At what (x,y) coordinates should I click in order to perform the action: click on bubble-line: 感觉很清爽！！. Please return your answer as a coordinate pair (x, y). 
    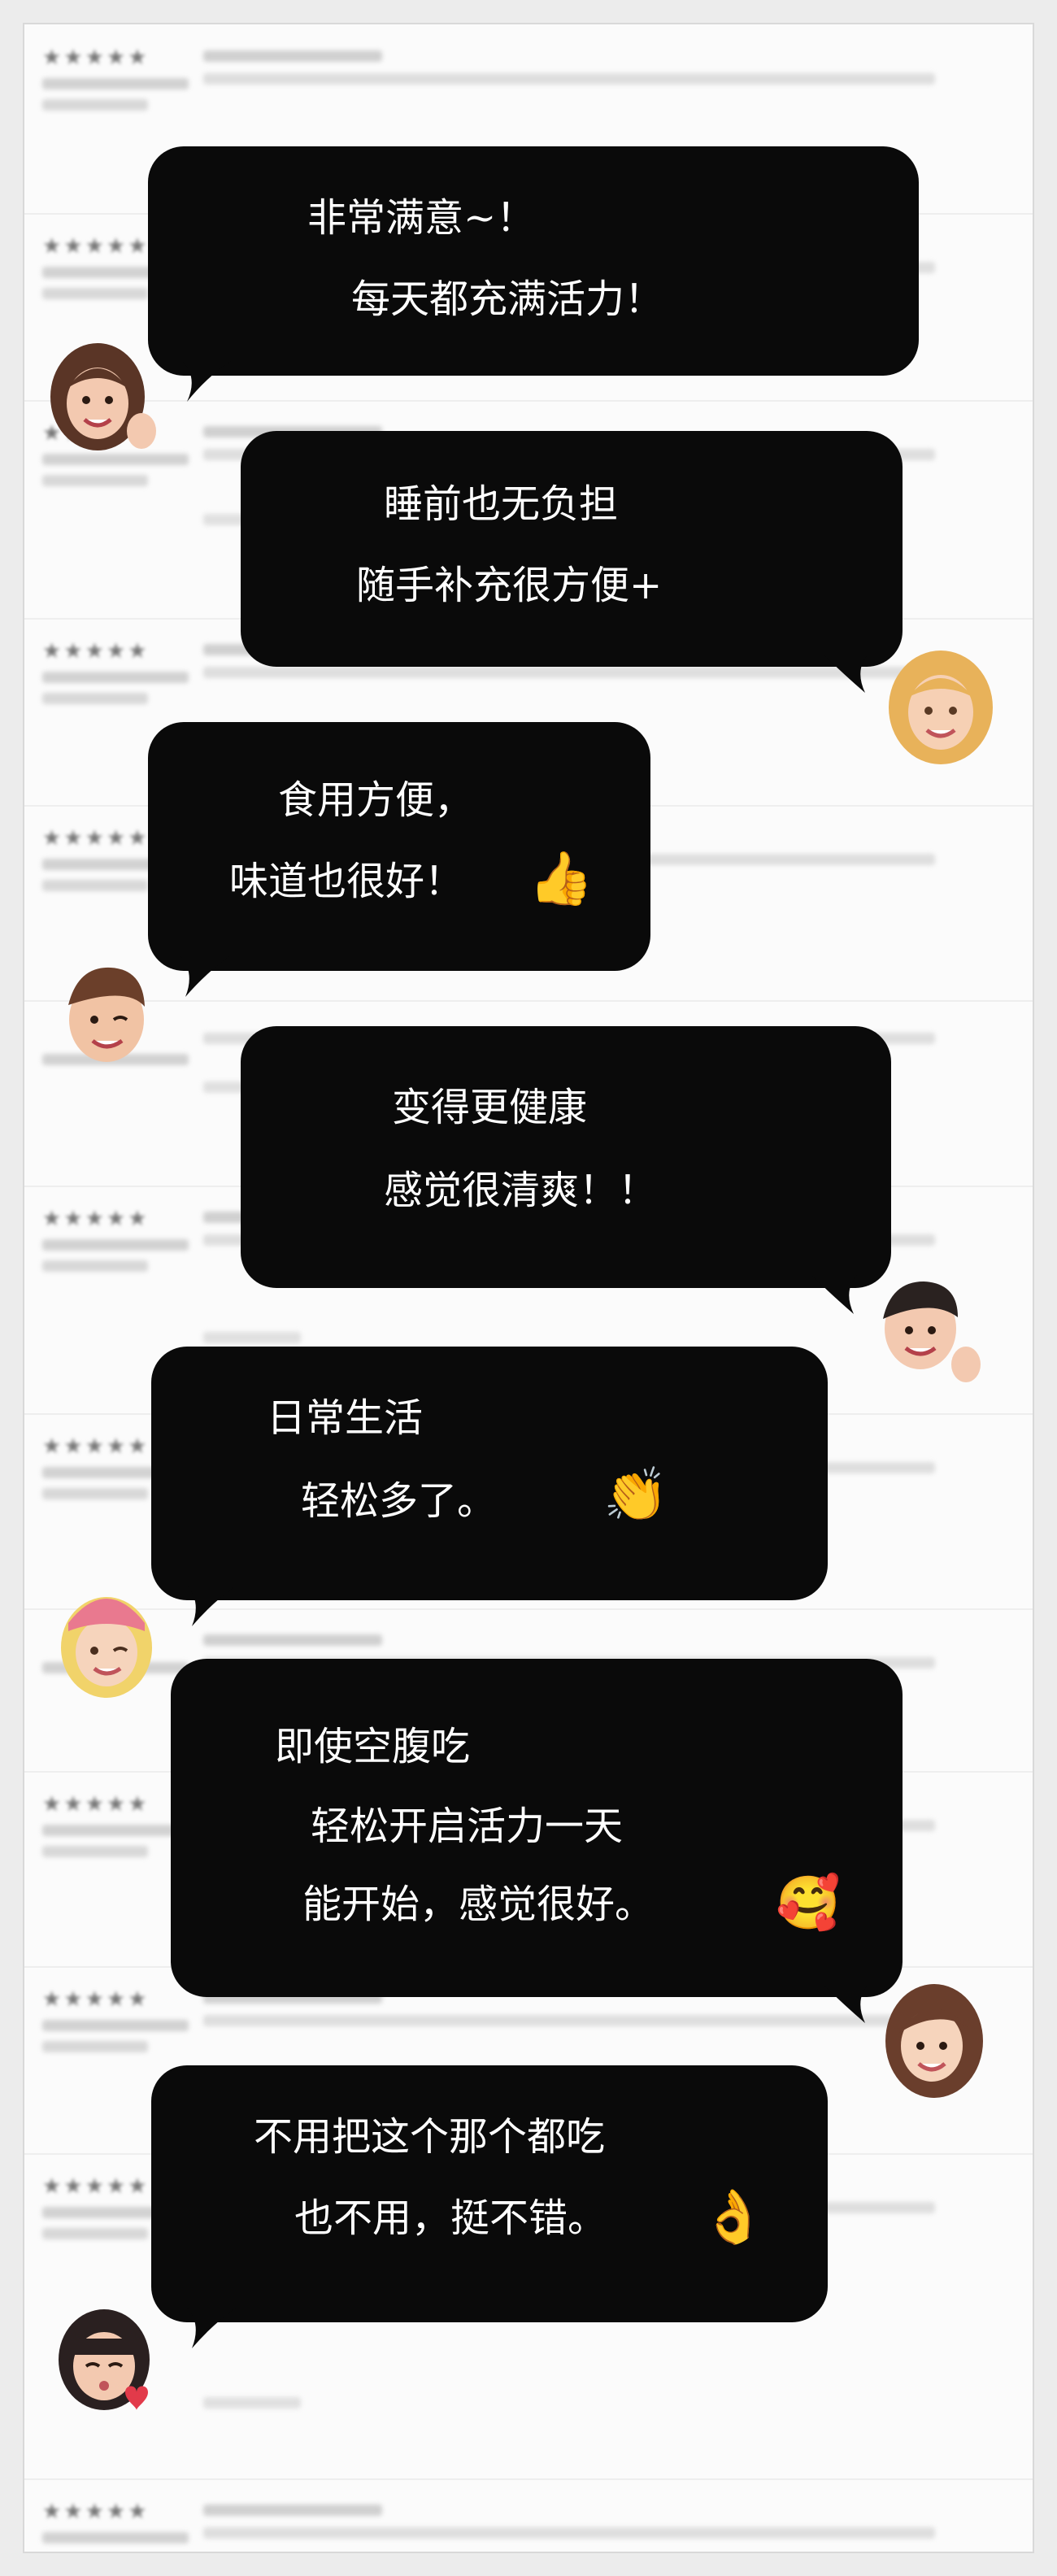
    Looking at the image, I should click on (521, 1190).